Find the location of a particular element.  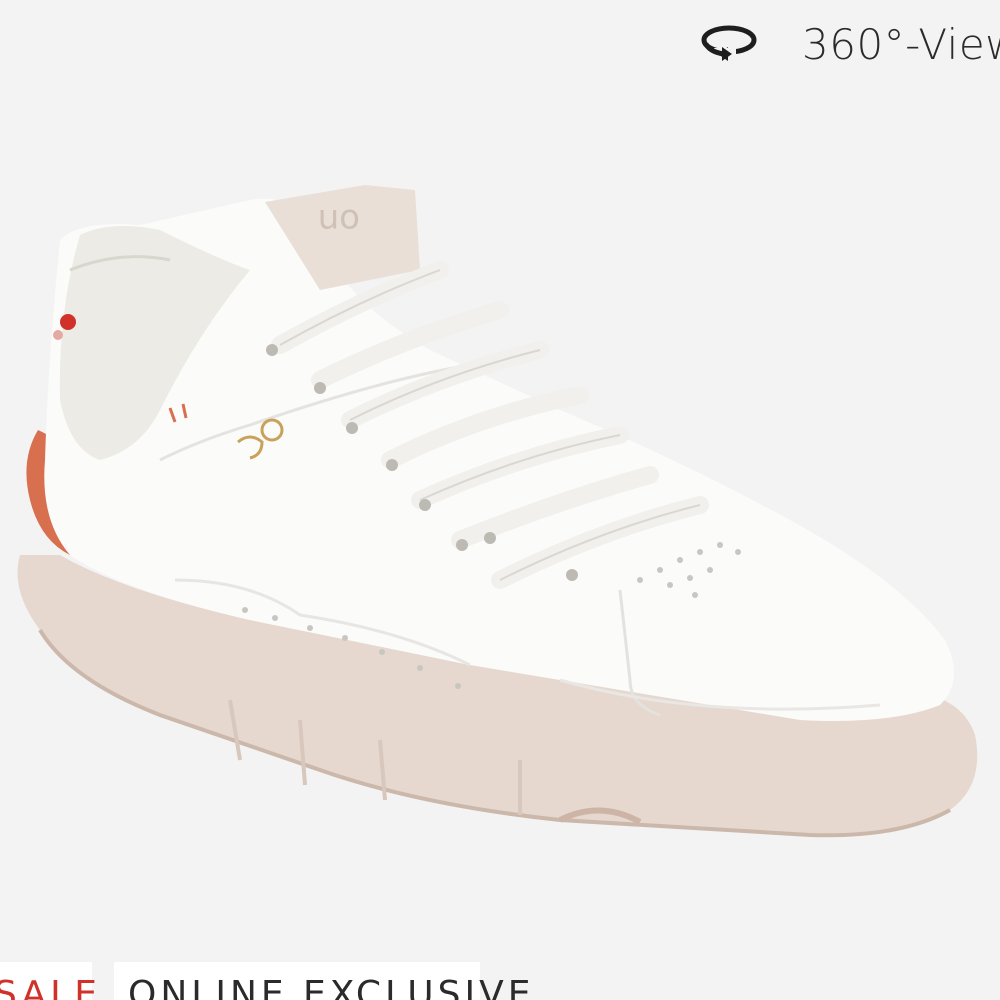

sale-badge: SALE is located at coordinates (48, 981).